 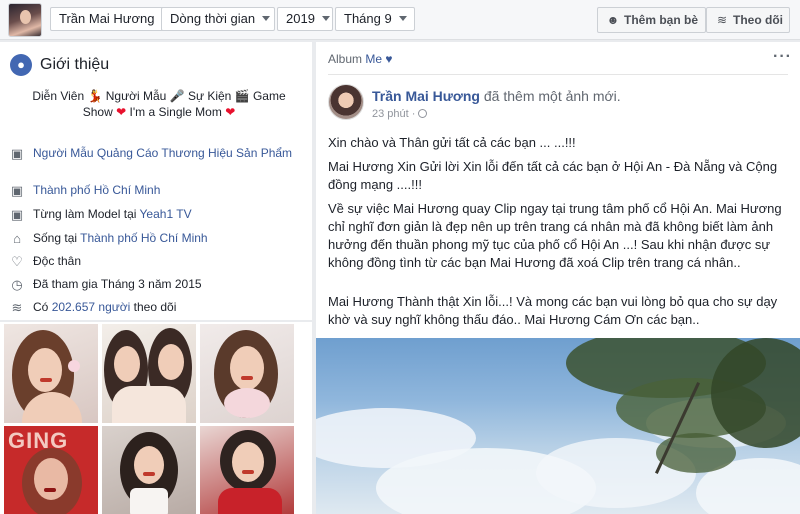 I want to click on album-owner-link: Me, so click(x=373, y=59).